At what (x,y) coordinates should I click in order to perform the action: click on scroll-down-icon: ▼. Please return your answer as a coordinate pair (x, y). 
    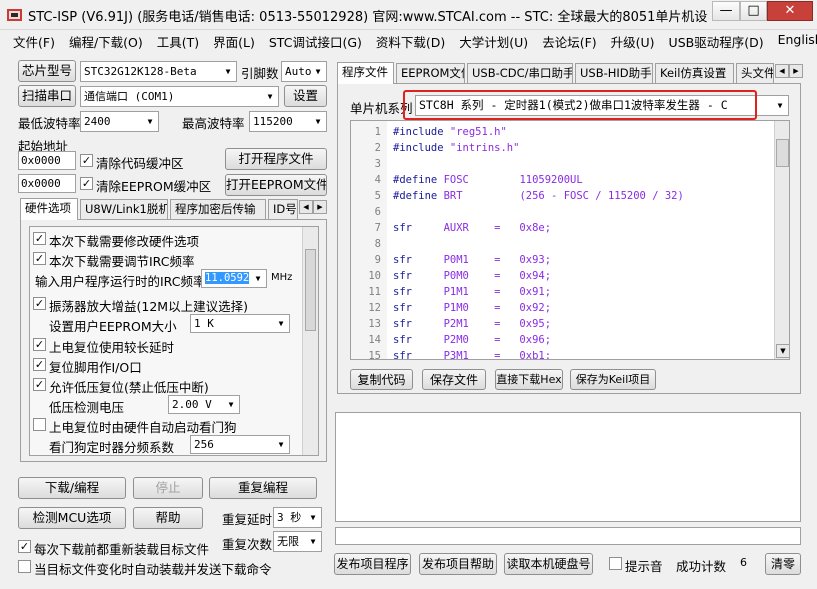
    Looking at the image, I should click on (782, 351).